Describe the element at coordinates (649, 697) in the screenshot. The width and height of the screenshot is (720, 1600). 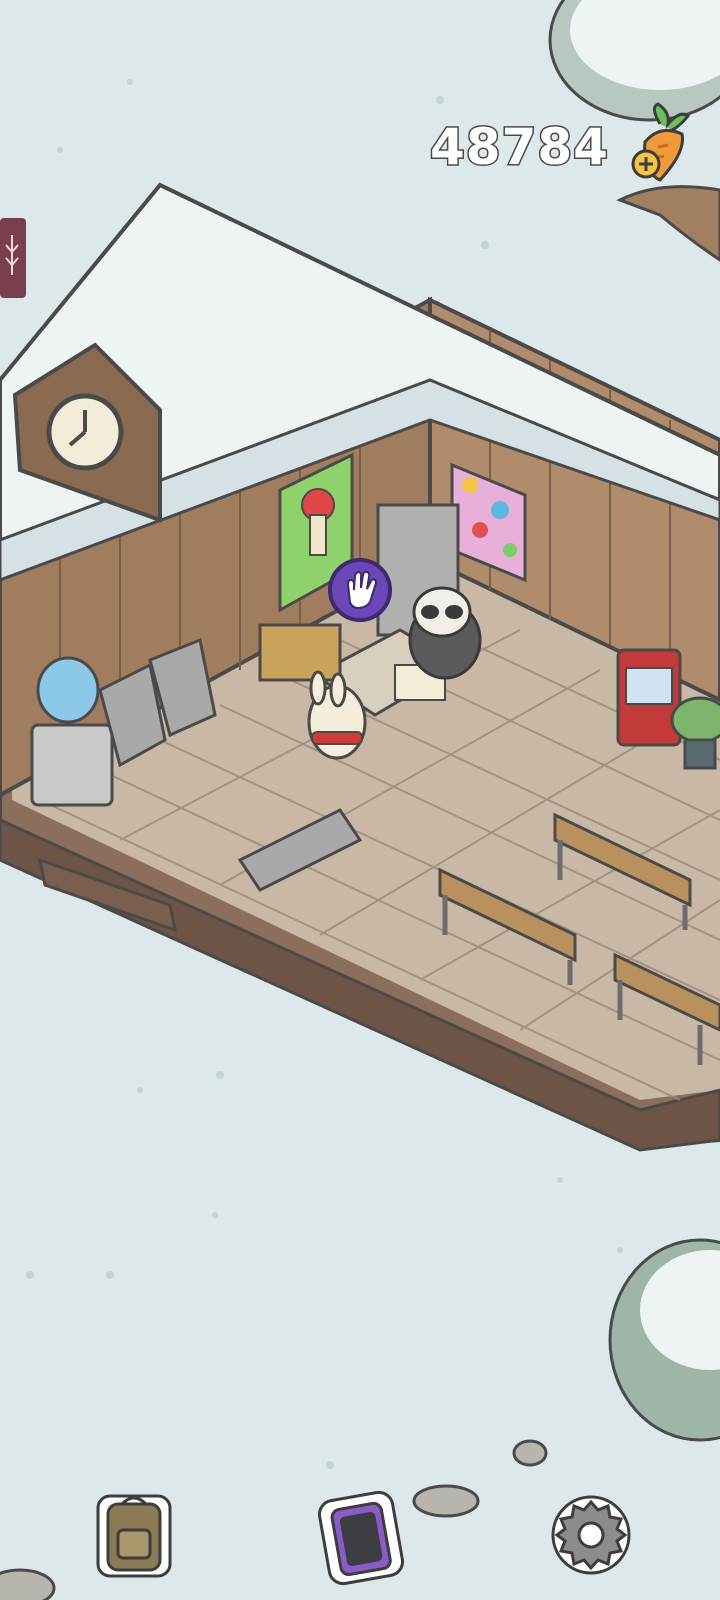
I see `gacha-machine` at that location.